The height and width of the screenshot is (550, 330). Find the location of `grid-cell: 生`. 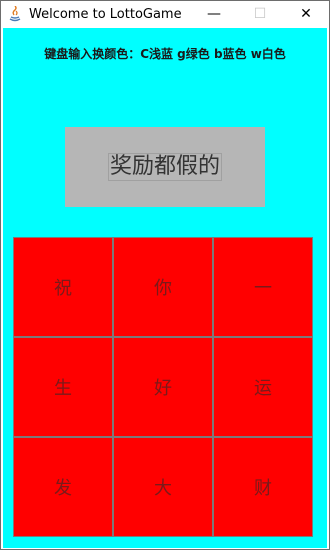

grid-cell: 生 is located at coordinates (63, 387).